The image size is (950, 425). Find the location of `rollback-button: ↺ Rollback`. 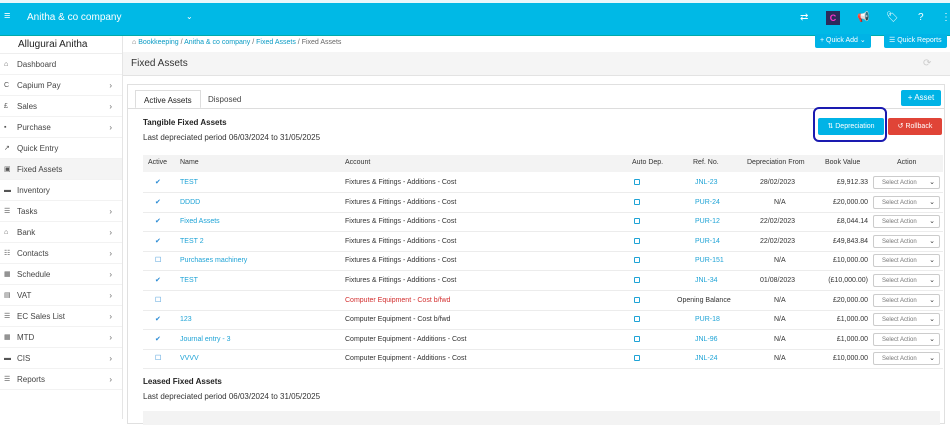

rollback-button: ↺ Rollback is located at coordinates (915, 126).